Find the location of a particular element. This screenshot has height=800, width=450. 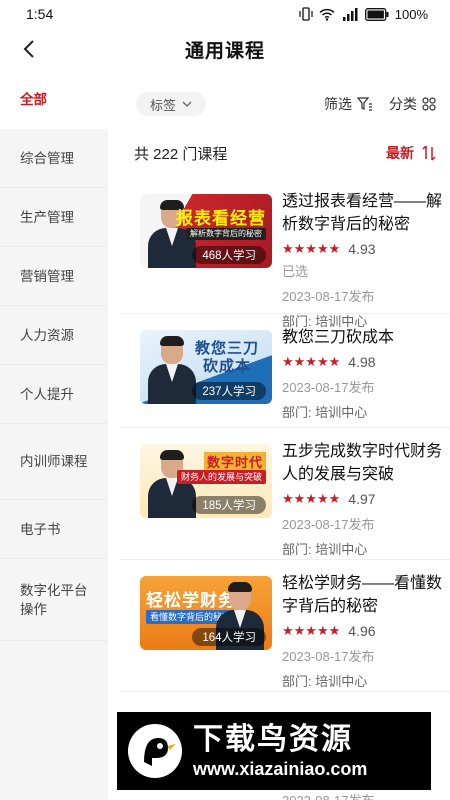

watermark-text: 下载鸟资源 www.xiazainiao.com is located at coordinates (280, 751).